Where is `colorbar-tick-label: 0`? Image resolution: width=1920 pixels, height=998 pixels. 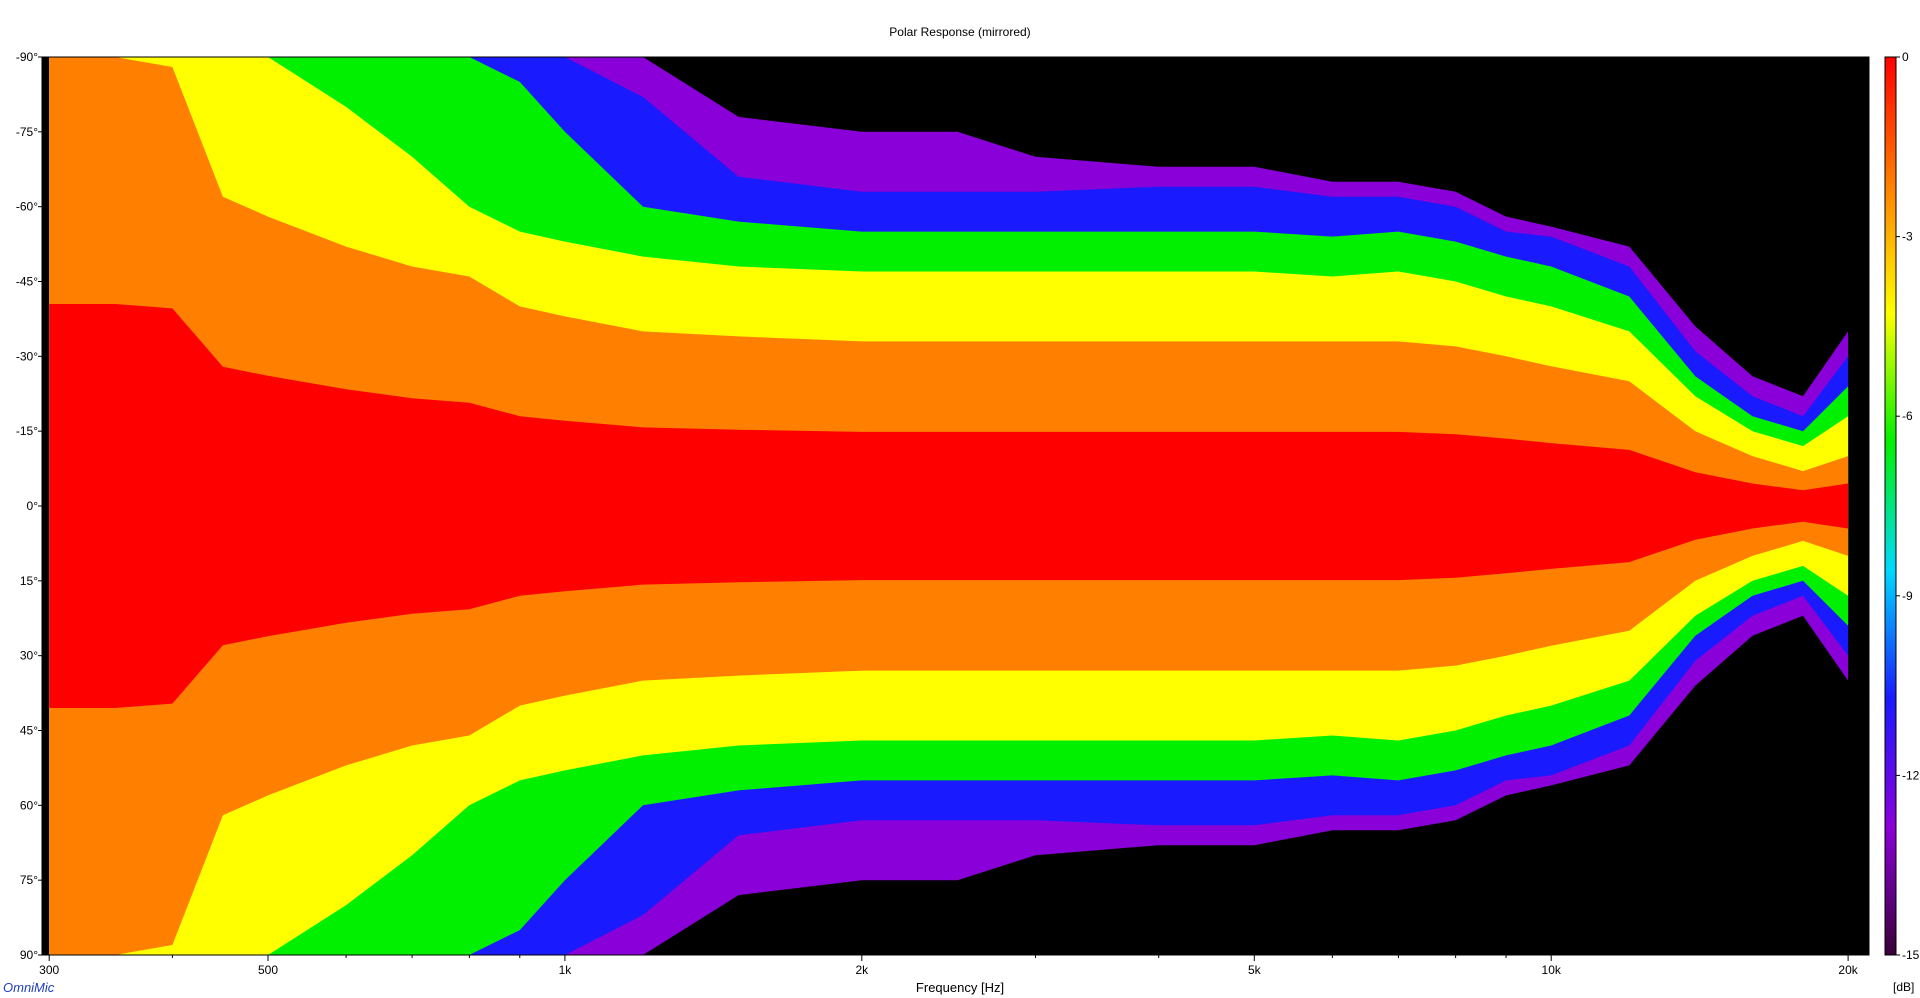 colorbar-tick-label: 0 is located at coordinates (1905, 57).